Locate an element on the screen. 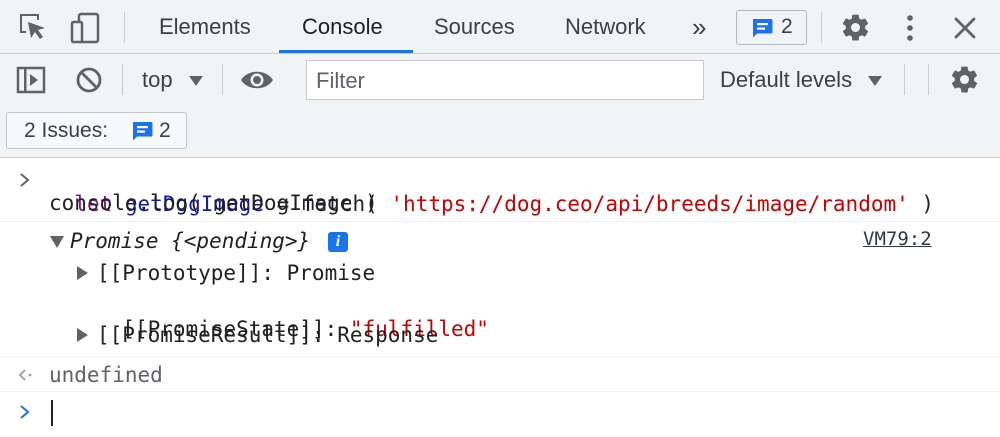 This screenshot has height=437, width=1000. log-levels-select: Default levels is located at coordinates (801, 80).